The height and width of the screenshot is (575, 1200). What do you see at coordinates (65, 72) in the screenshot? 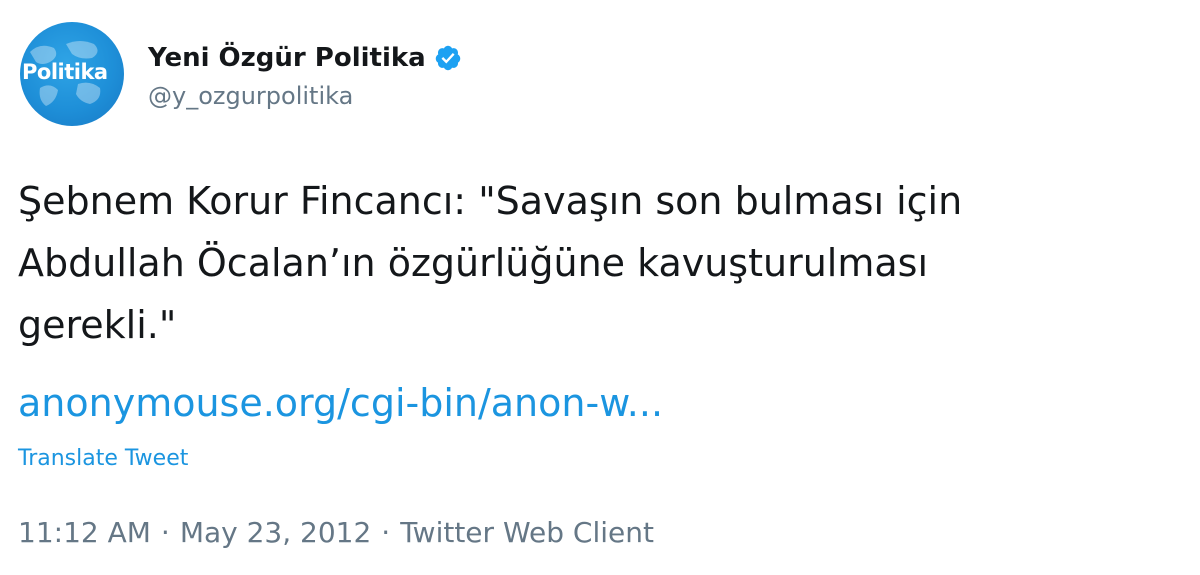
I see `avatar-label: Politika` at bounding box center [65, 72].